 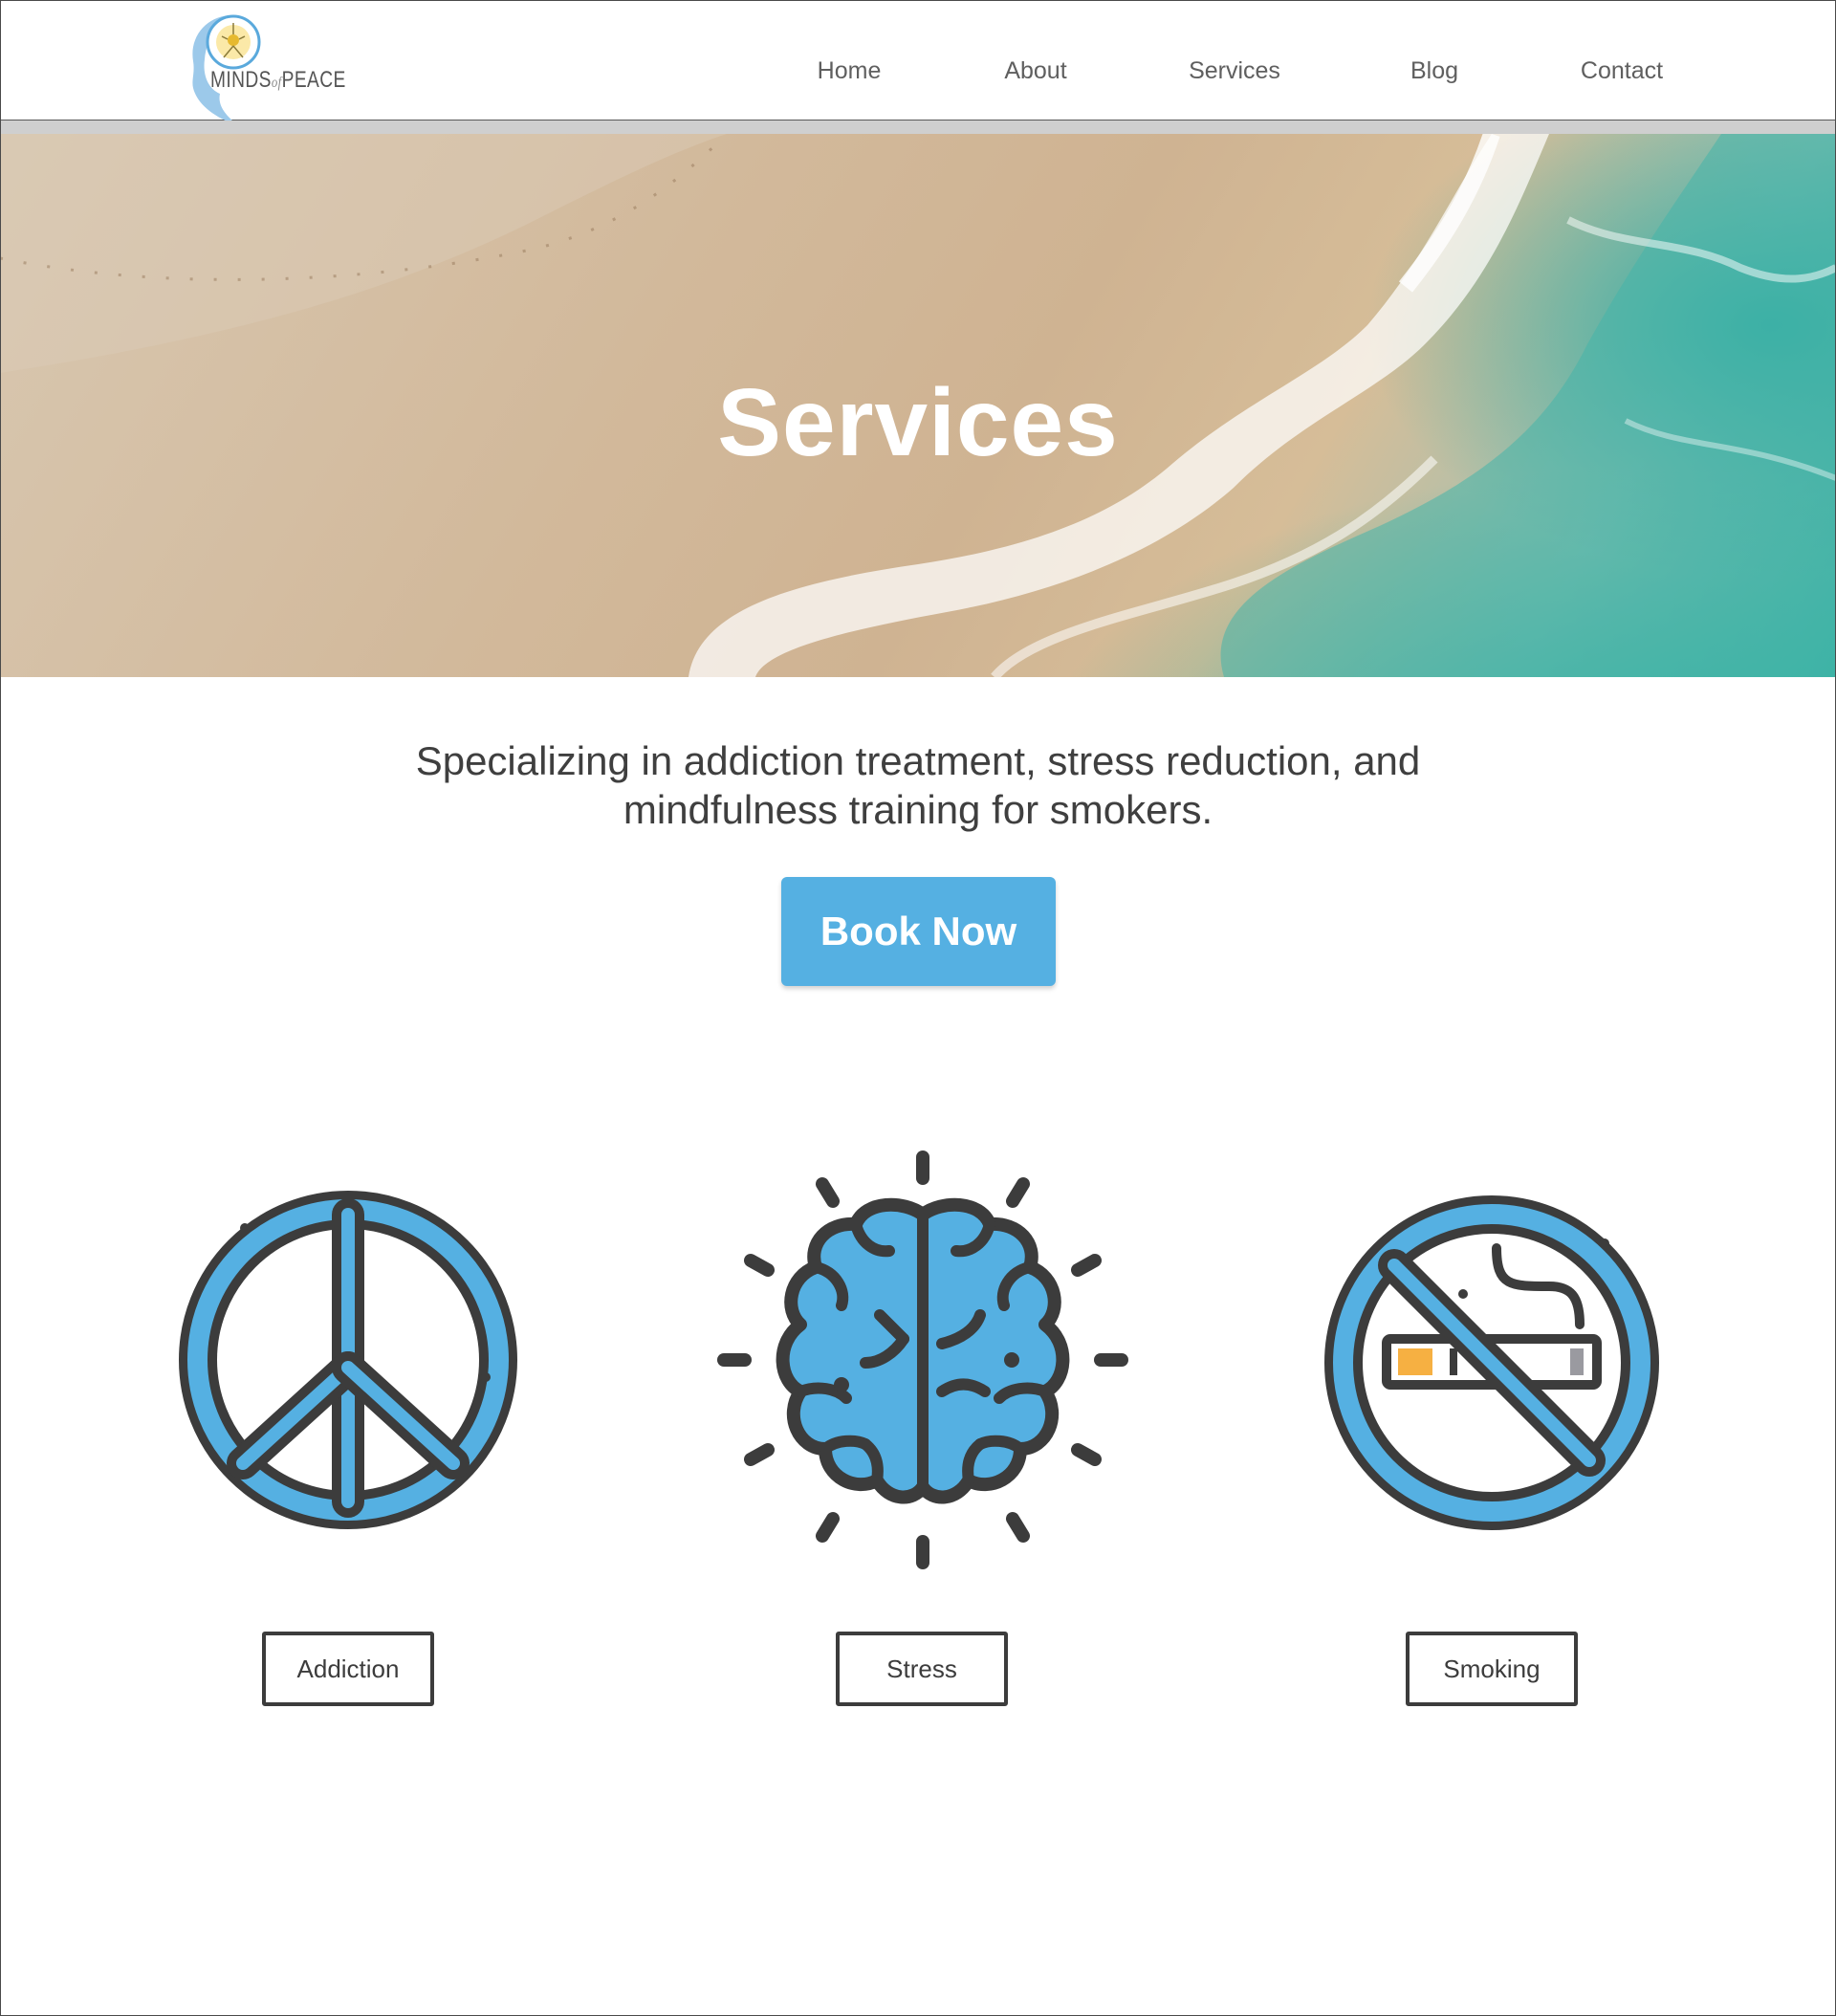 I want to click on stress-button: Stress, so click(x=922, y=1669).